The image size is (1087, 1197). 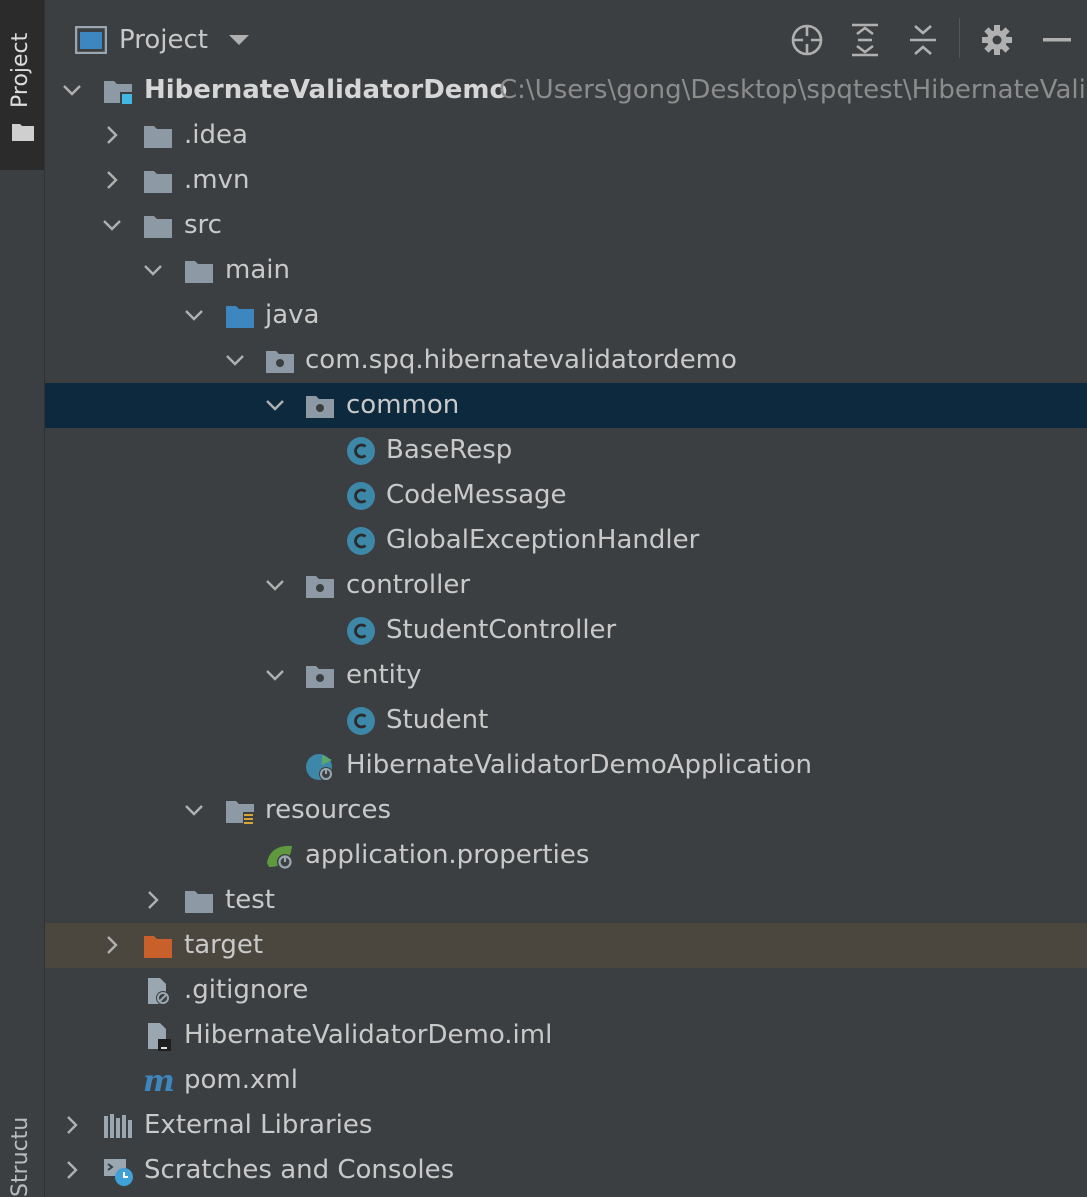 I want to click on tree-label: resources, so click(x=328, y=810).